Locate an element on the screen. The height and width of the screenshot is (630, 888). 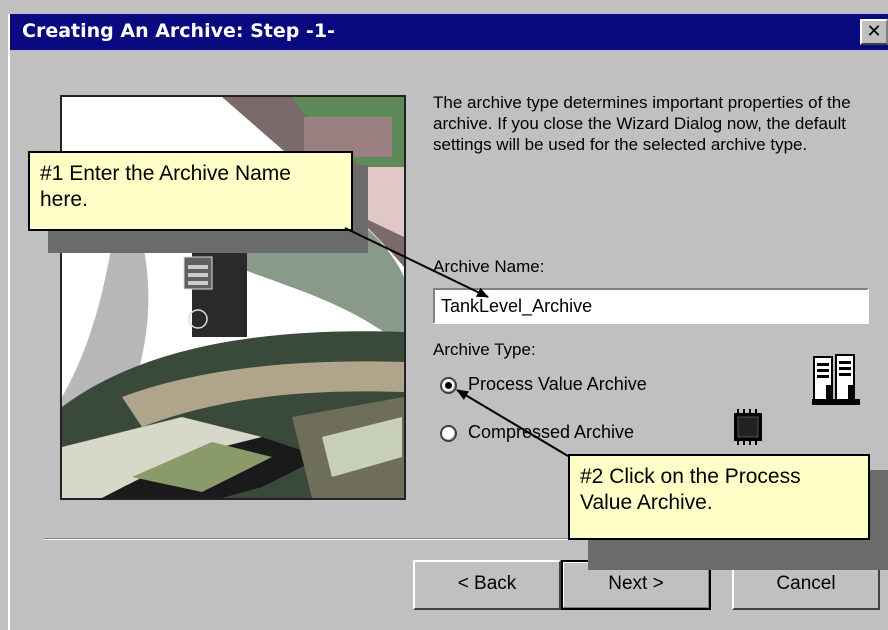
back-button-label: < Back is located at coordinates (487, 583).